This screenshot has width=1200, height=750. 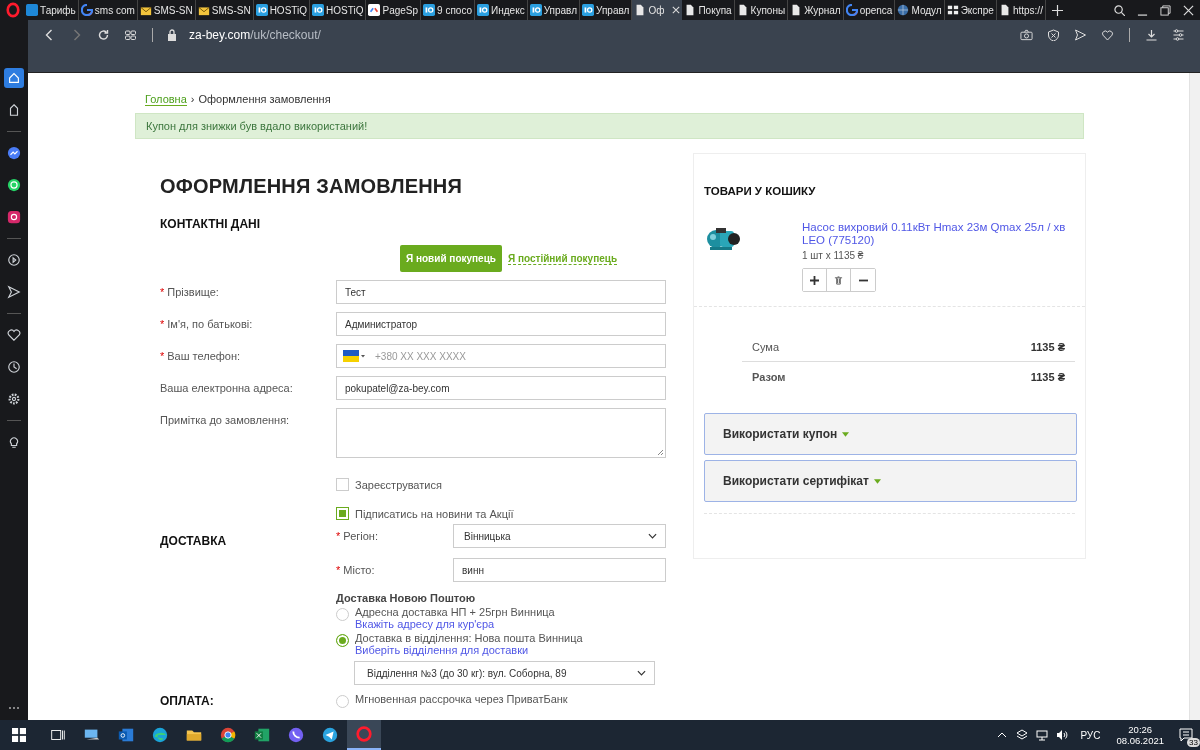 I want to click on section-heading: ОПЛАТА:, so click(x=187, y=700).